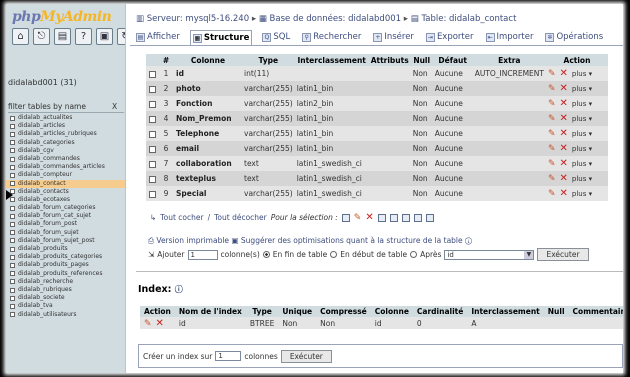  Describe the element at coordinates (266, 254) in the screenshot. I see `radio-end-of-table` at that location.